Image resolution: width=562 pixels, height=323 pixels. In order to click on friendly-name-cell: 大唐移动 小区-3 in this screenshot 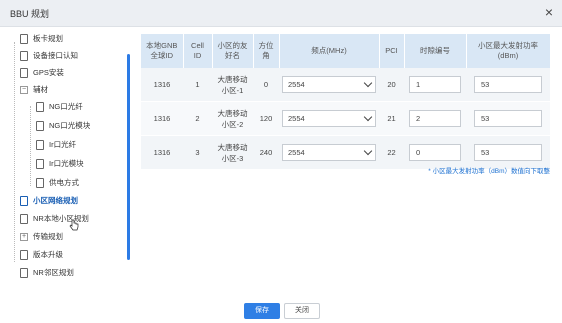, I will do `click(232, 152)`.